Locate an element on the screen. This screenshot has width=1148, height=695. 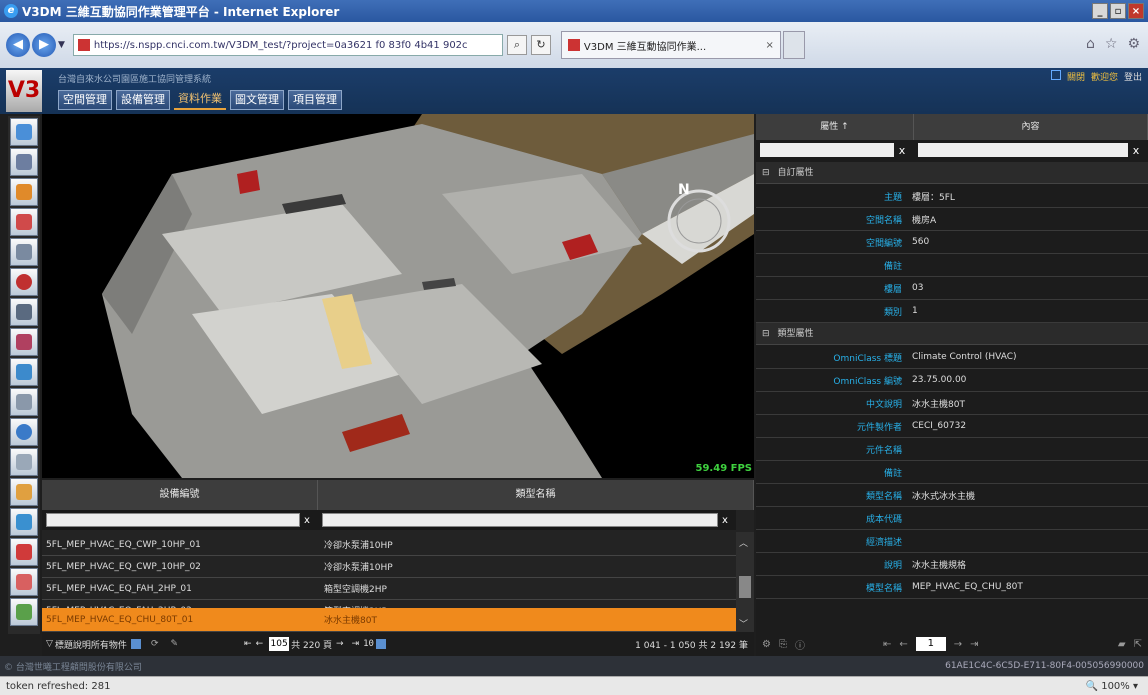
tab-close-icon: × is located at coordinates (770, 45).